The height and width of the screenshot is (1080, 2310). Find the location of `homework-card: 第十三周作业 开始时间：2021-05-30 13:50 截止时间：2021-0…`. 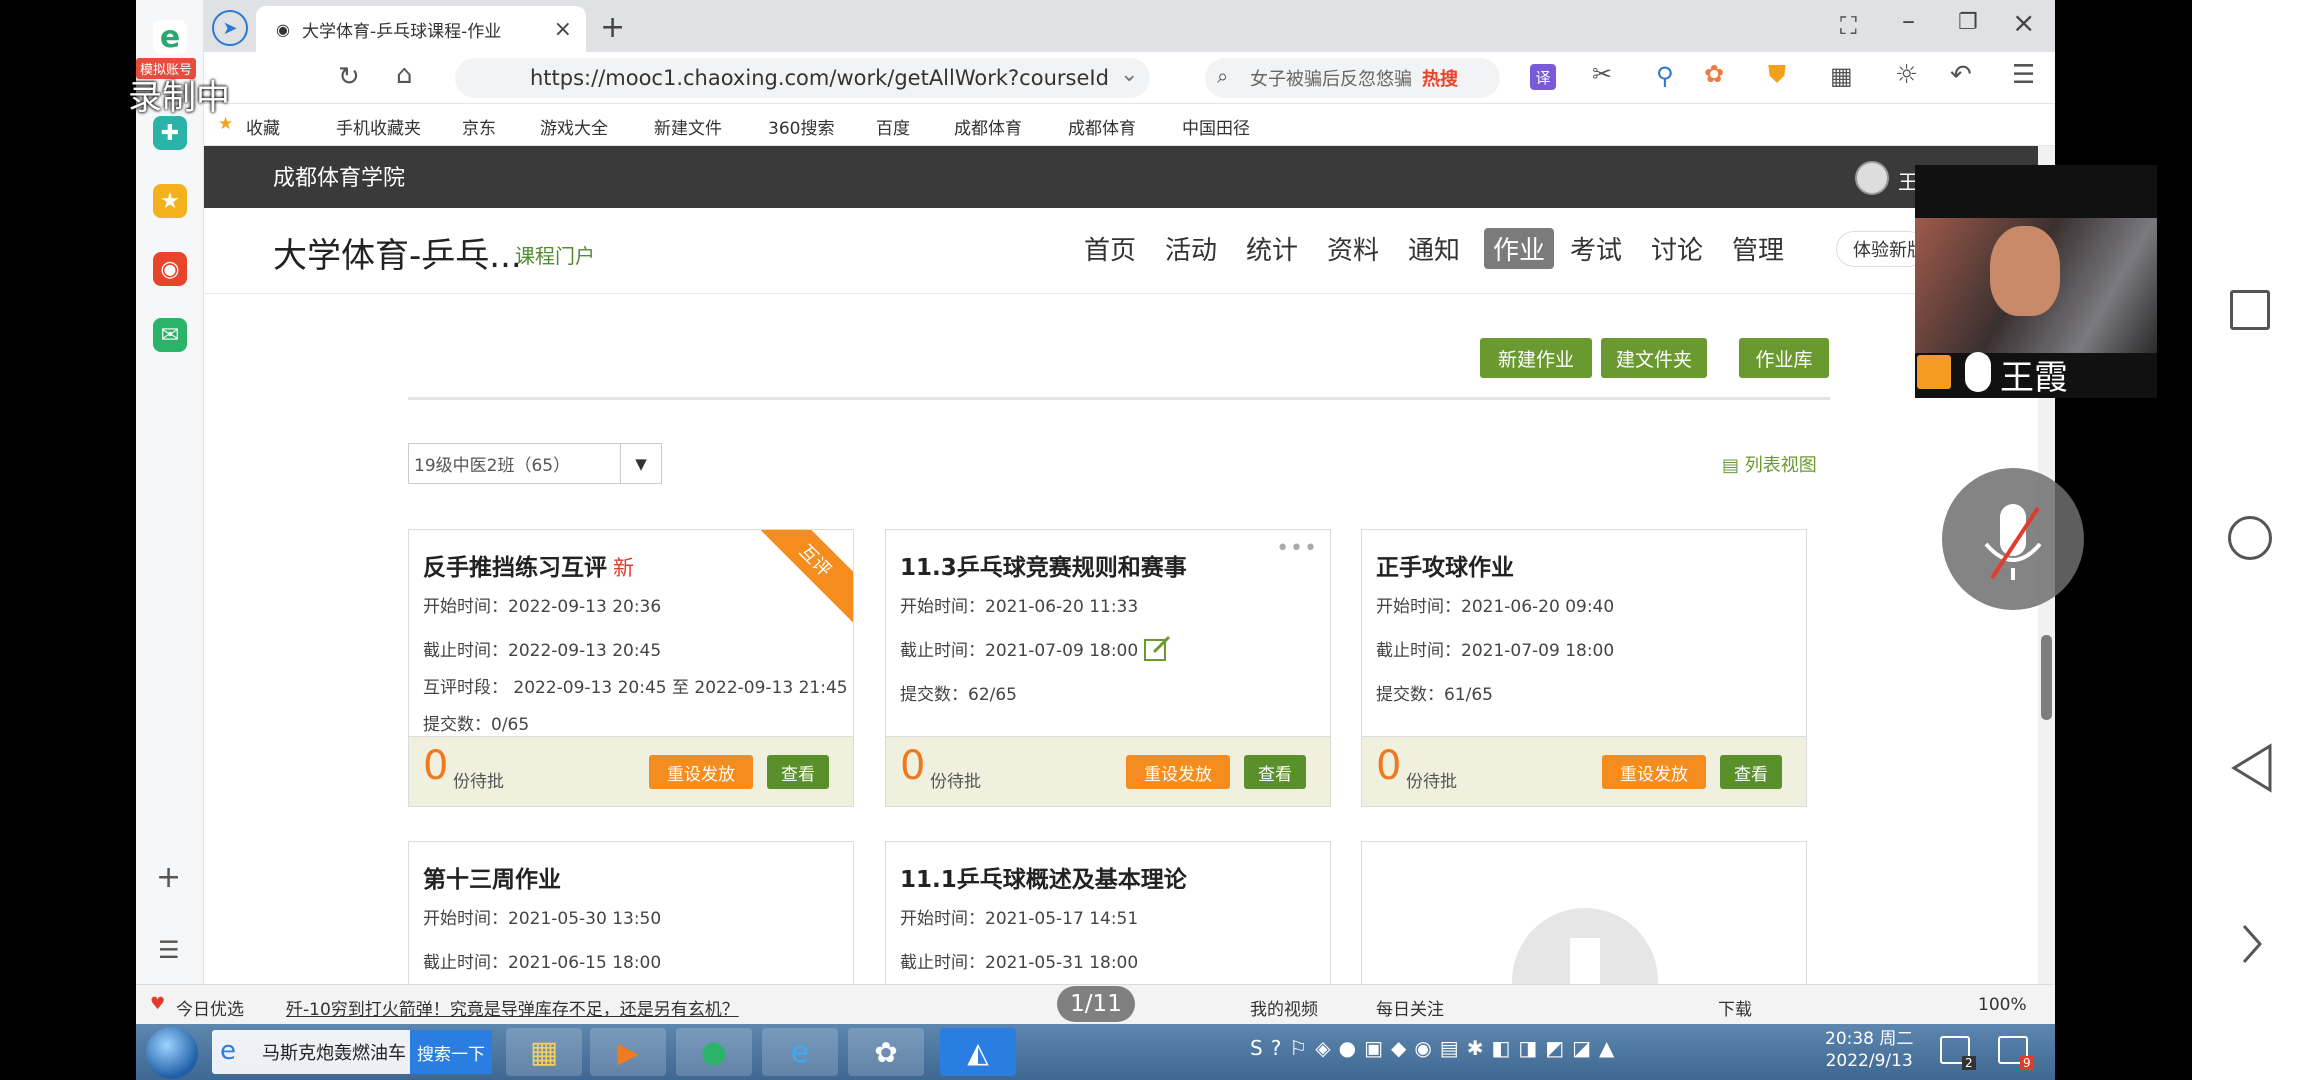

homework-card: 第十三周作业 开始时间：2021-05-30 13:50 截止时间：2021-0… is located at coordinates (631, 916).